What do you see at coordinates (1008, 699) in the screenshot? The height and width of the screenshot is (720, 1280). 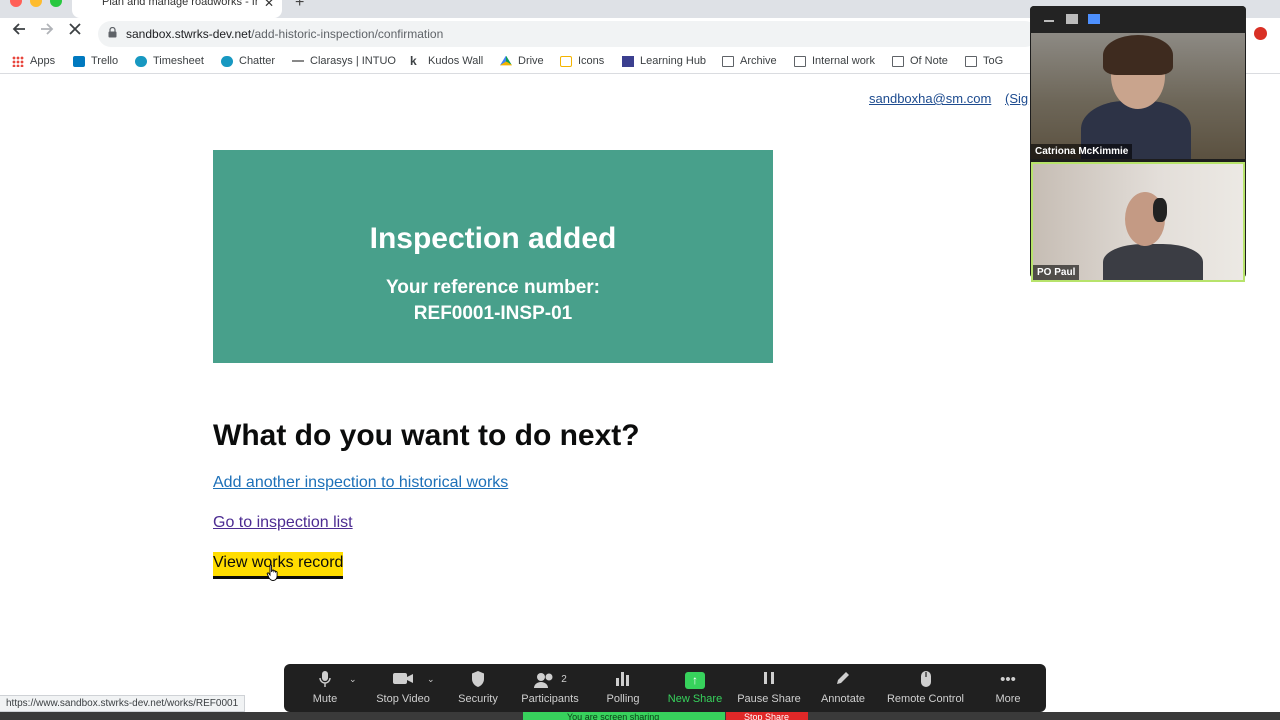 I see `more-label: More` at bounding box center [1008, 699].